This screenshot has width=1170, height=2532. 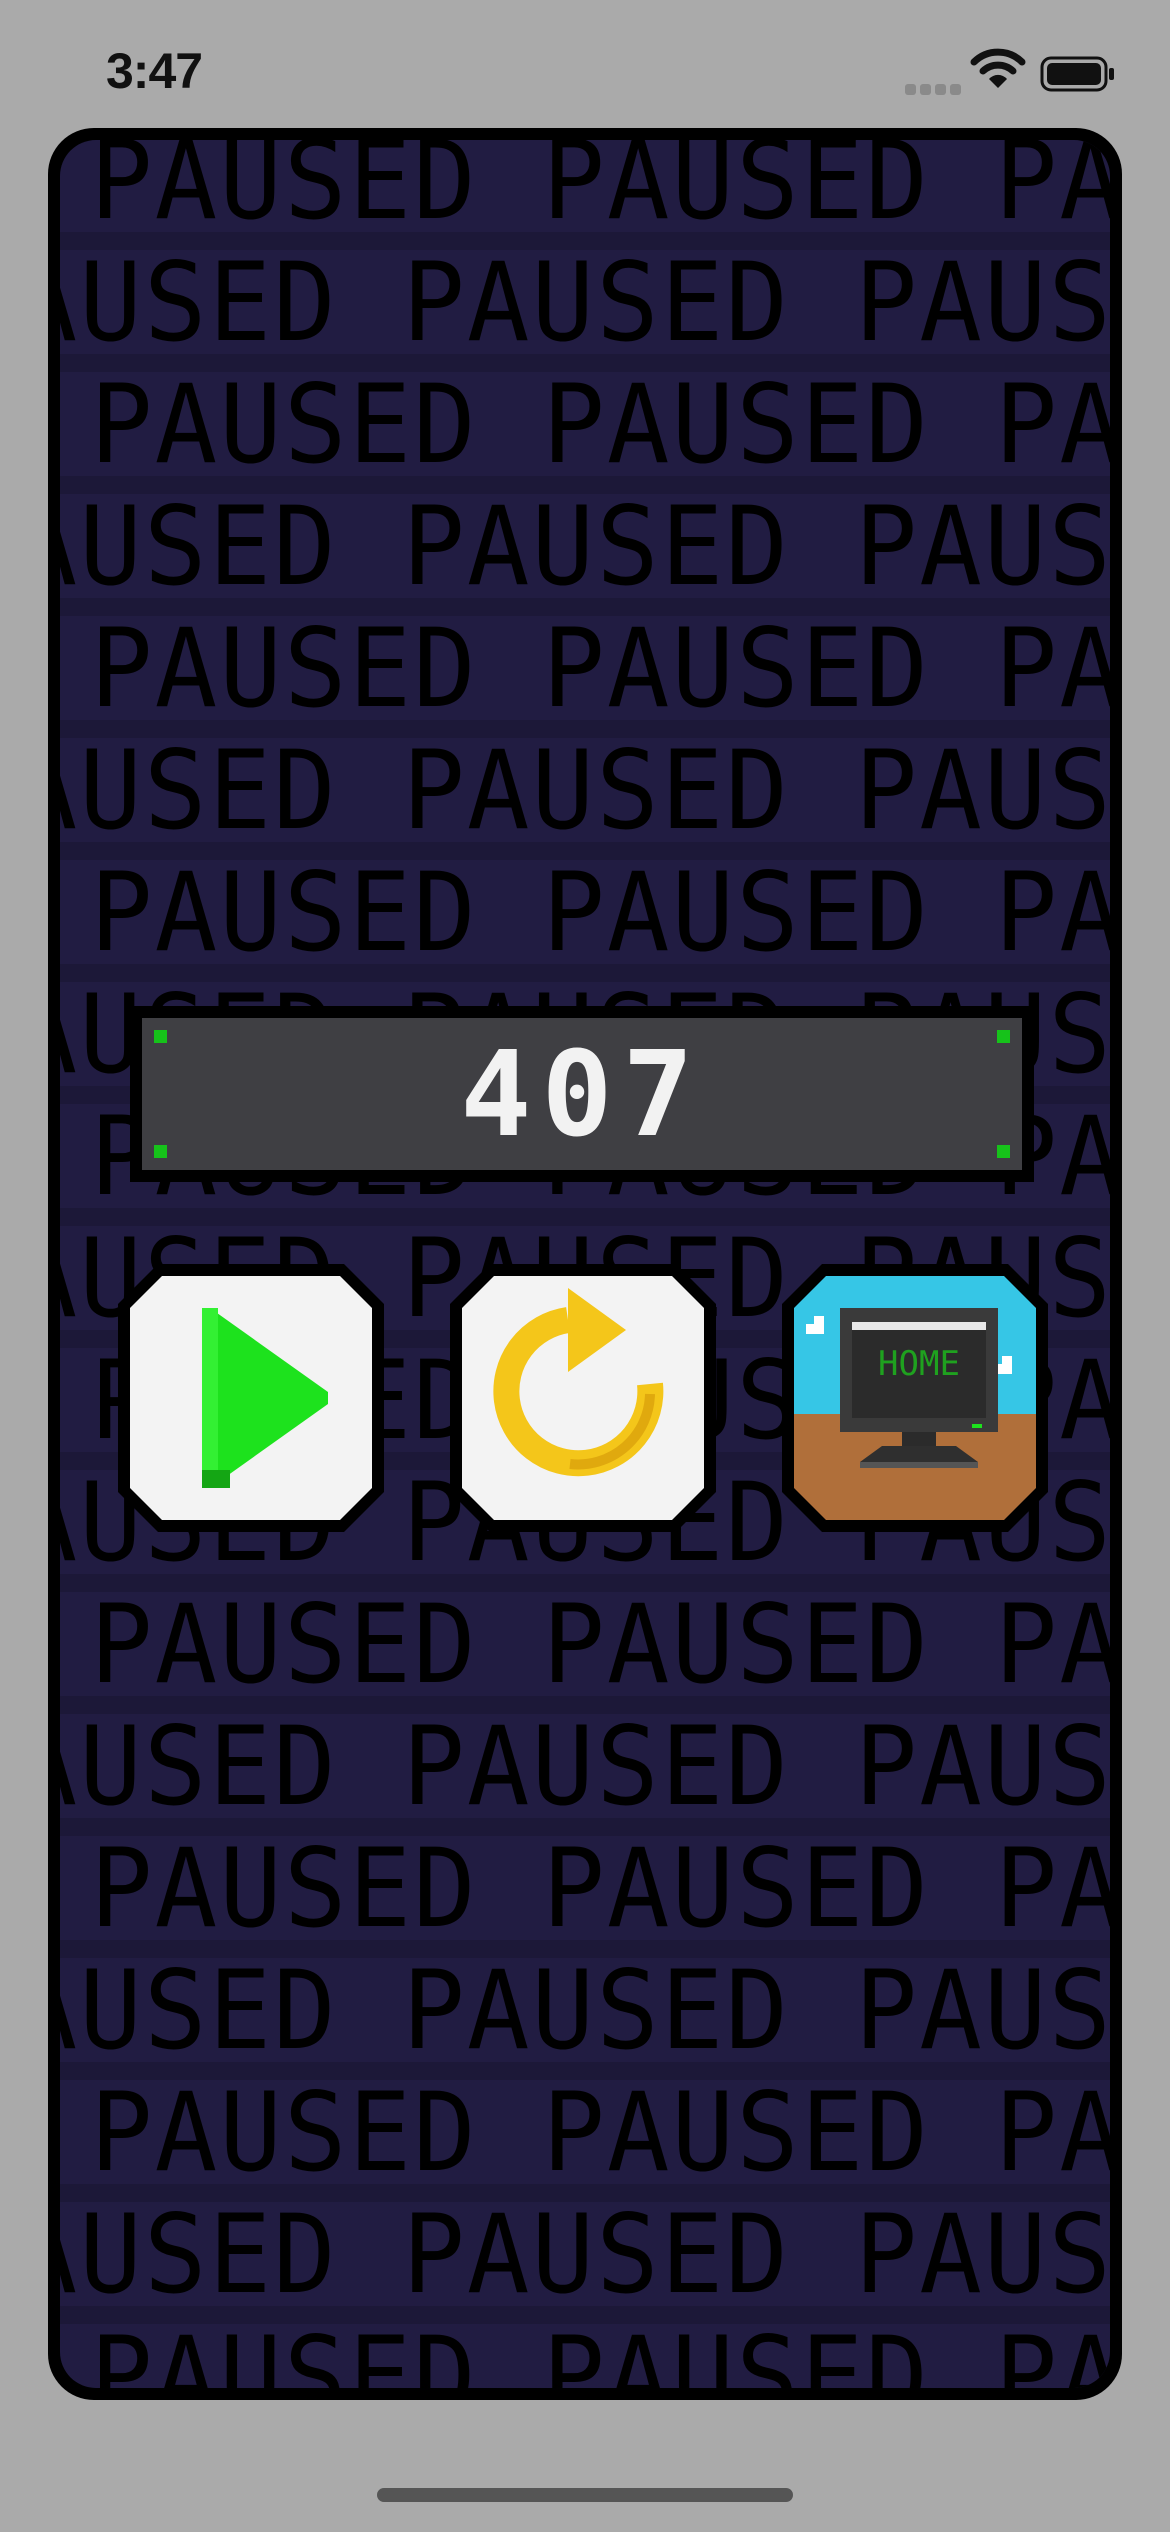 I want to click on home-computer-icon, so click(x=915, y=1398).